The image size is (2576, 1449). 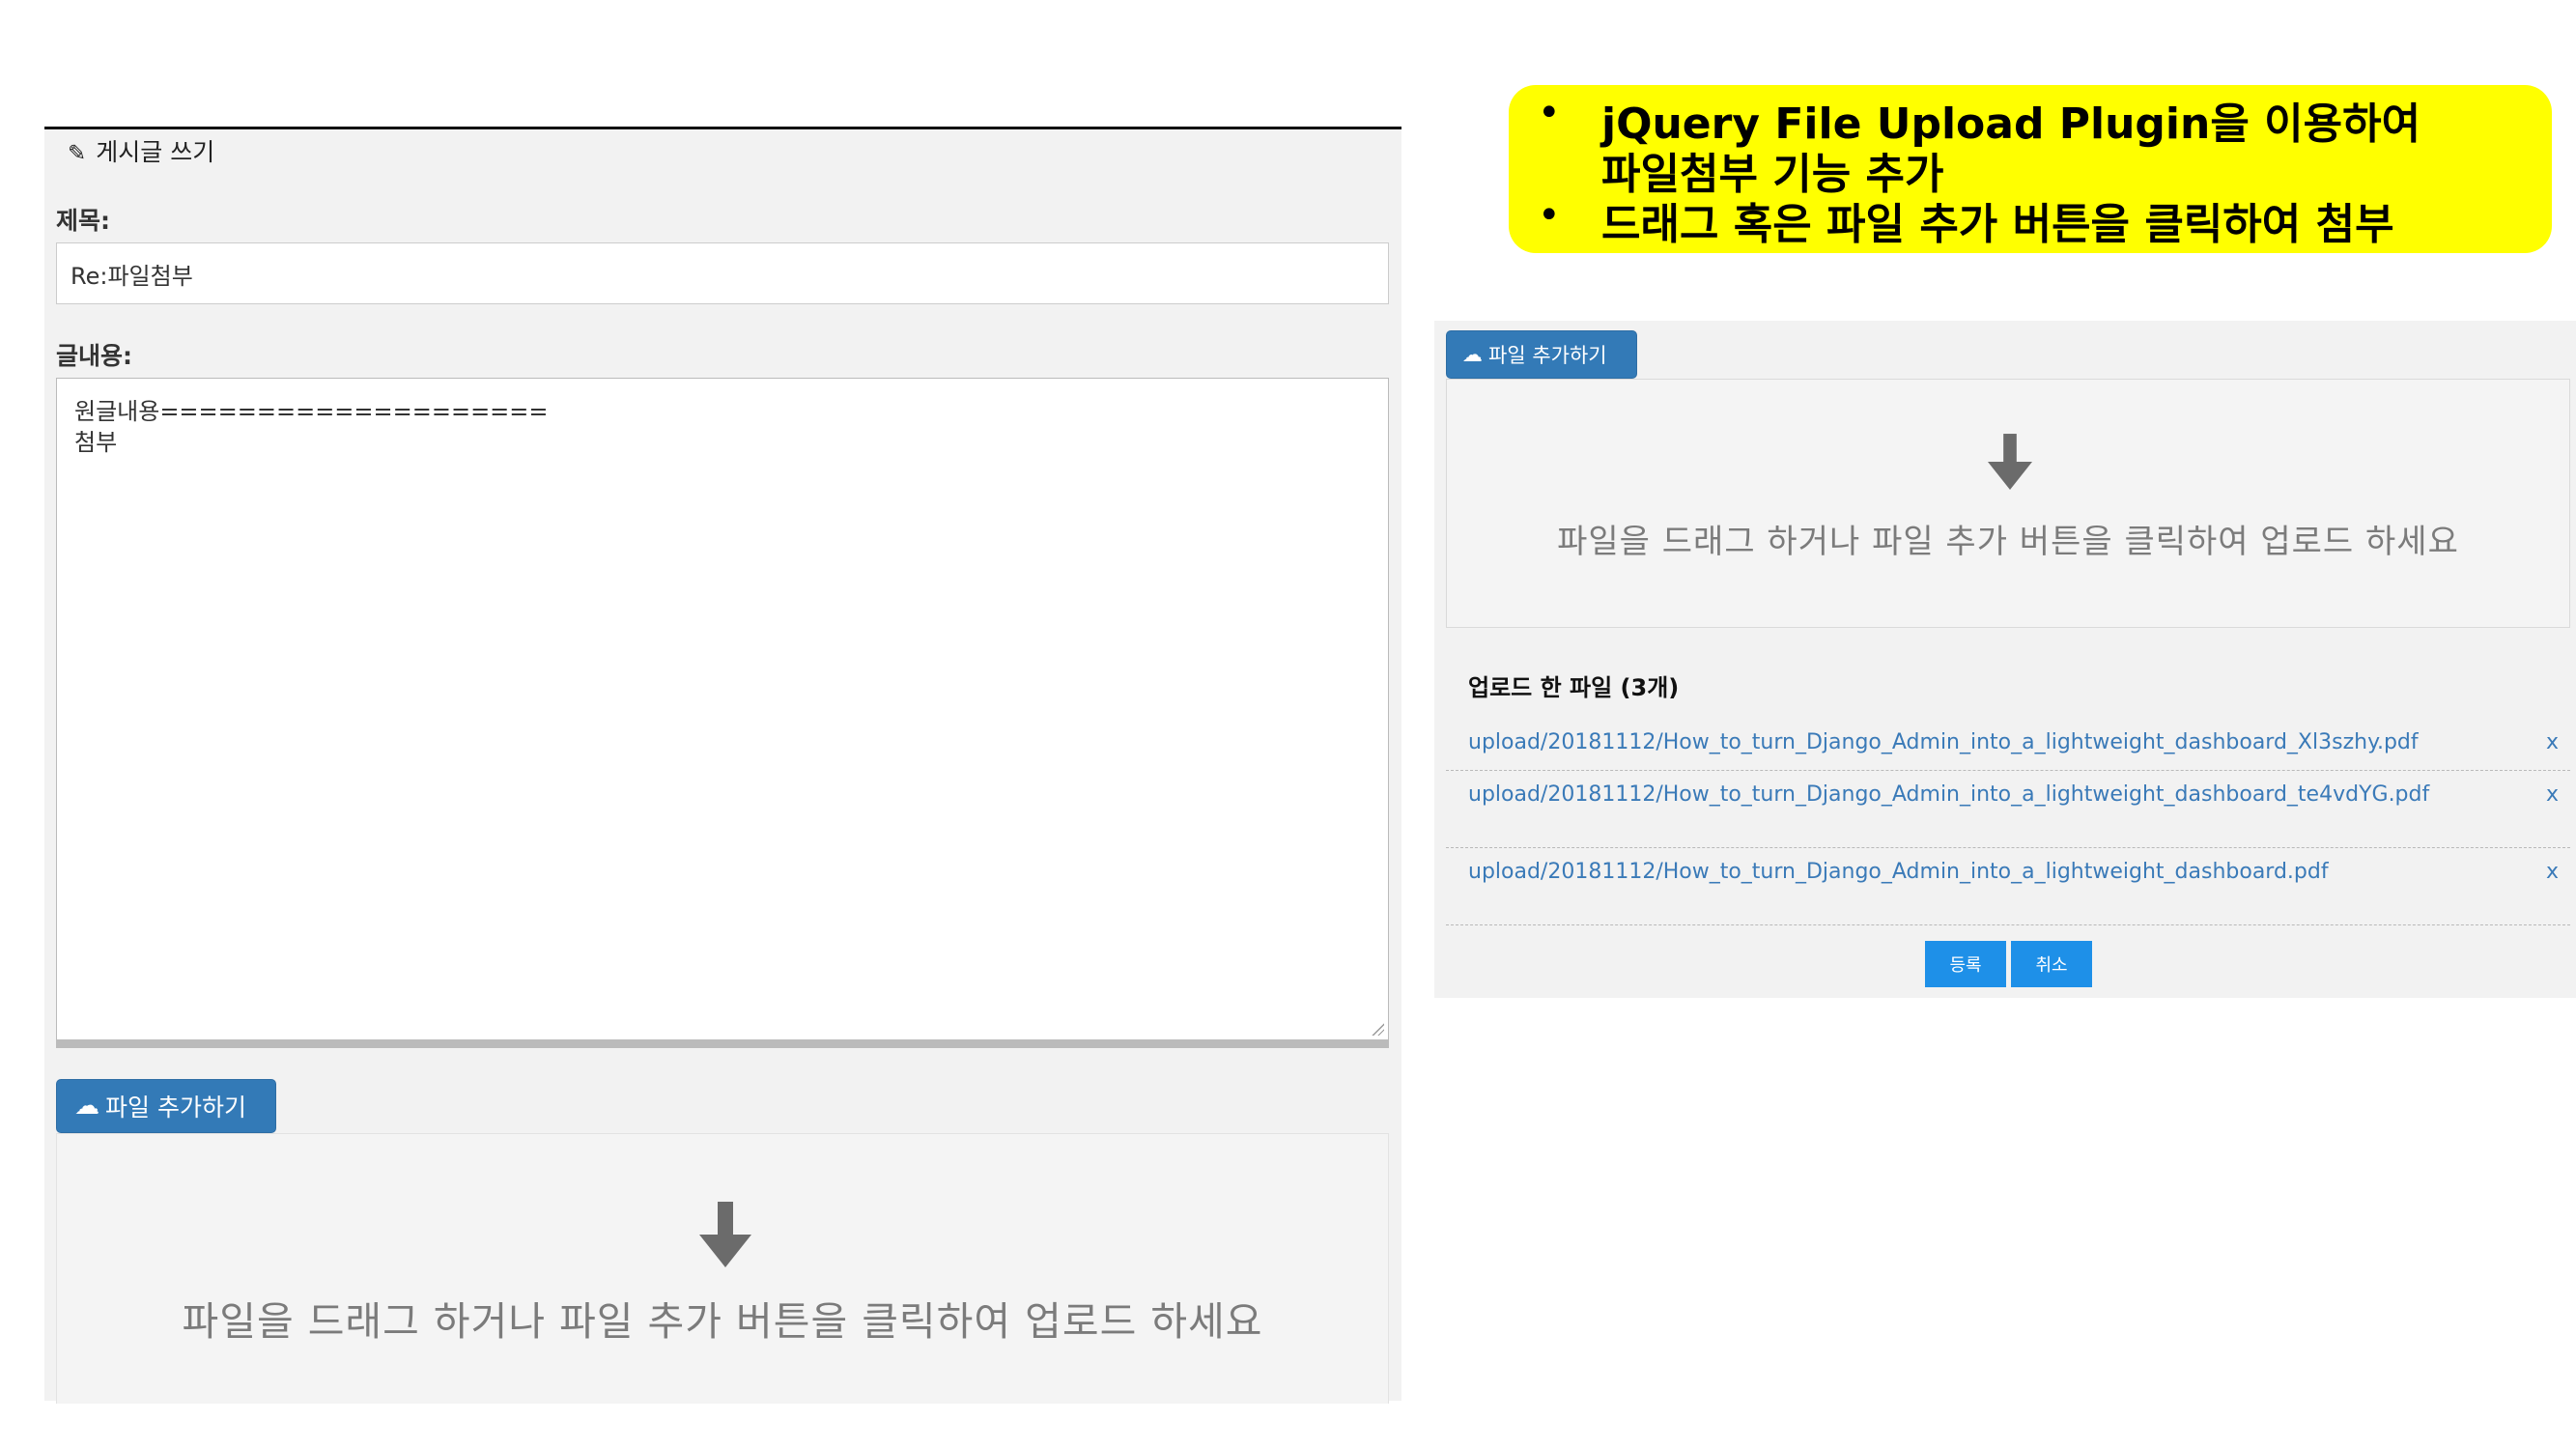 I want to click on panel-title-text: 게시글 쓰기, so click(x=155, y=152).